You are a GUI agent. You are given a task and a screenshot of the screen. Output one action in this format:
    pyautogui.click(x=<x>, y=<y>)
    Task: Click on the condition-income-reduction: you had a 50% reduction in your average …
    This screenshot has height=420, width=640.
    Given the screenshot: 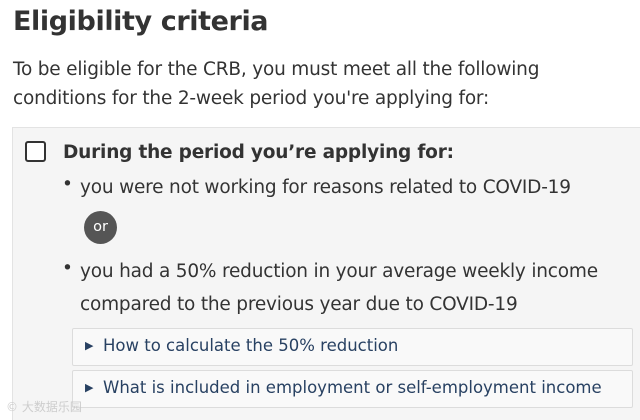 What is the action you would take?
    pyautogui.click(x=339, y=288)
    